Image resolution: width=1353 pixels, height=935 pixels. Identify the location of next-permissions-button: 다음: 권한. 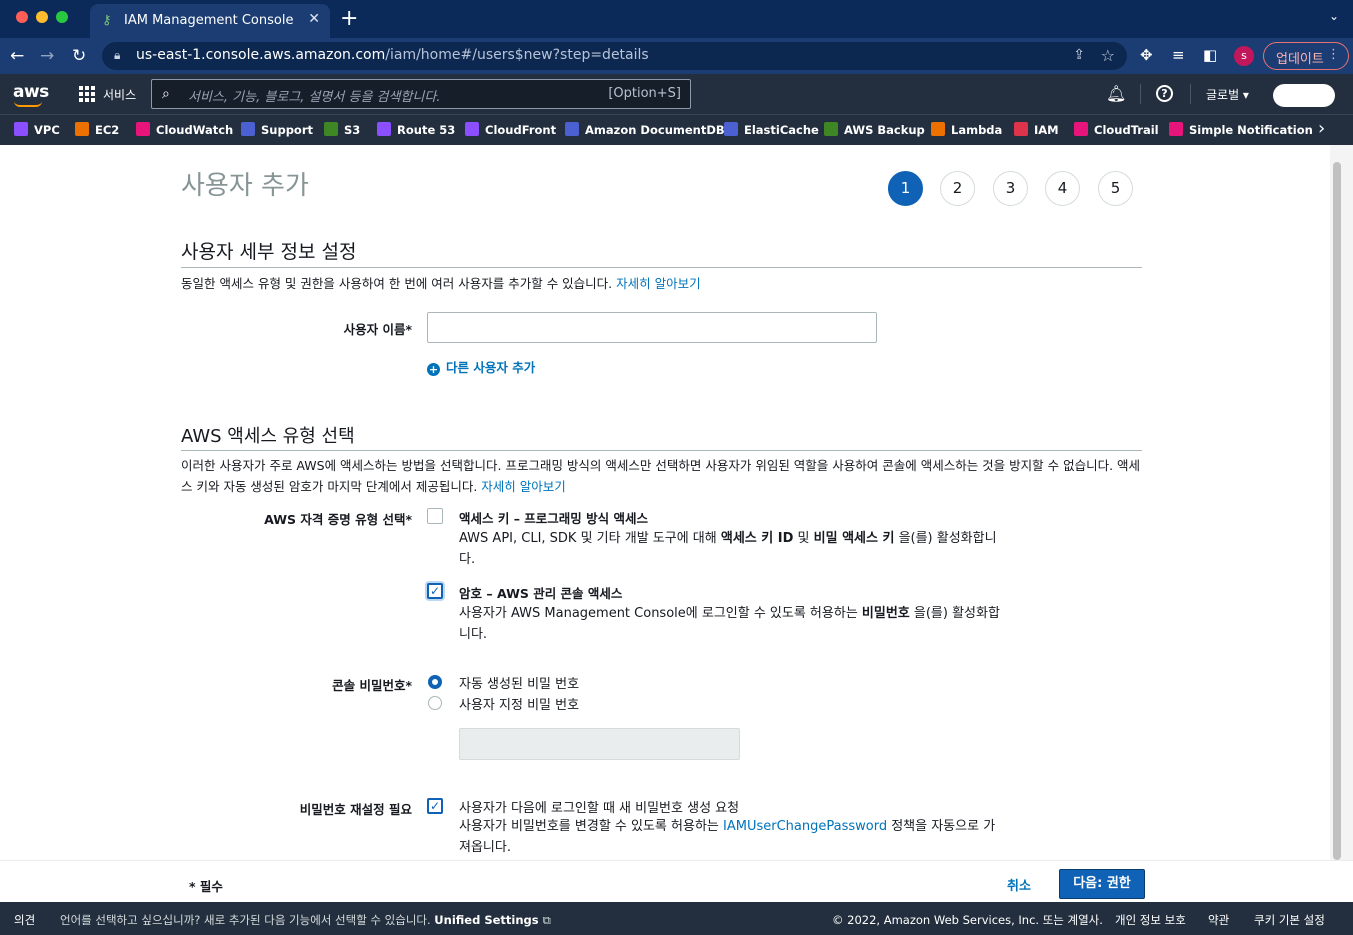
(1102, 884).